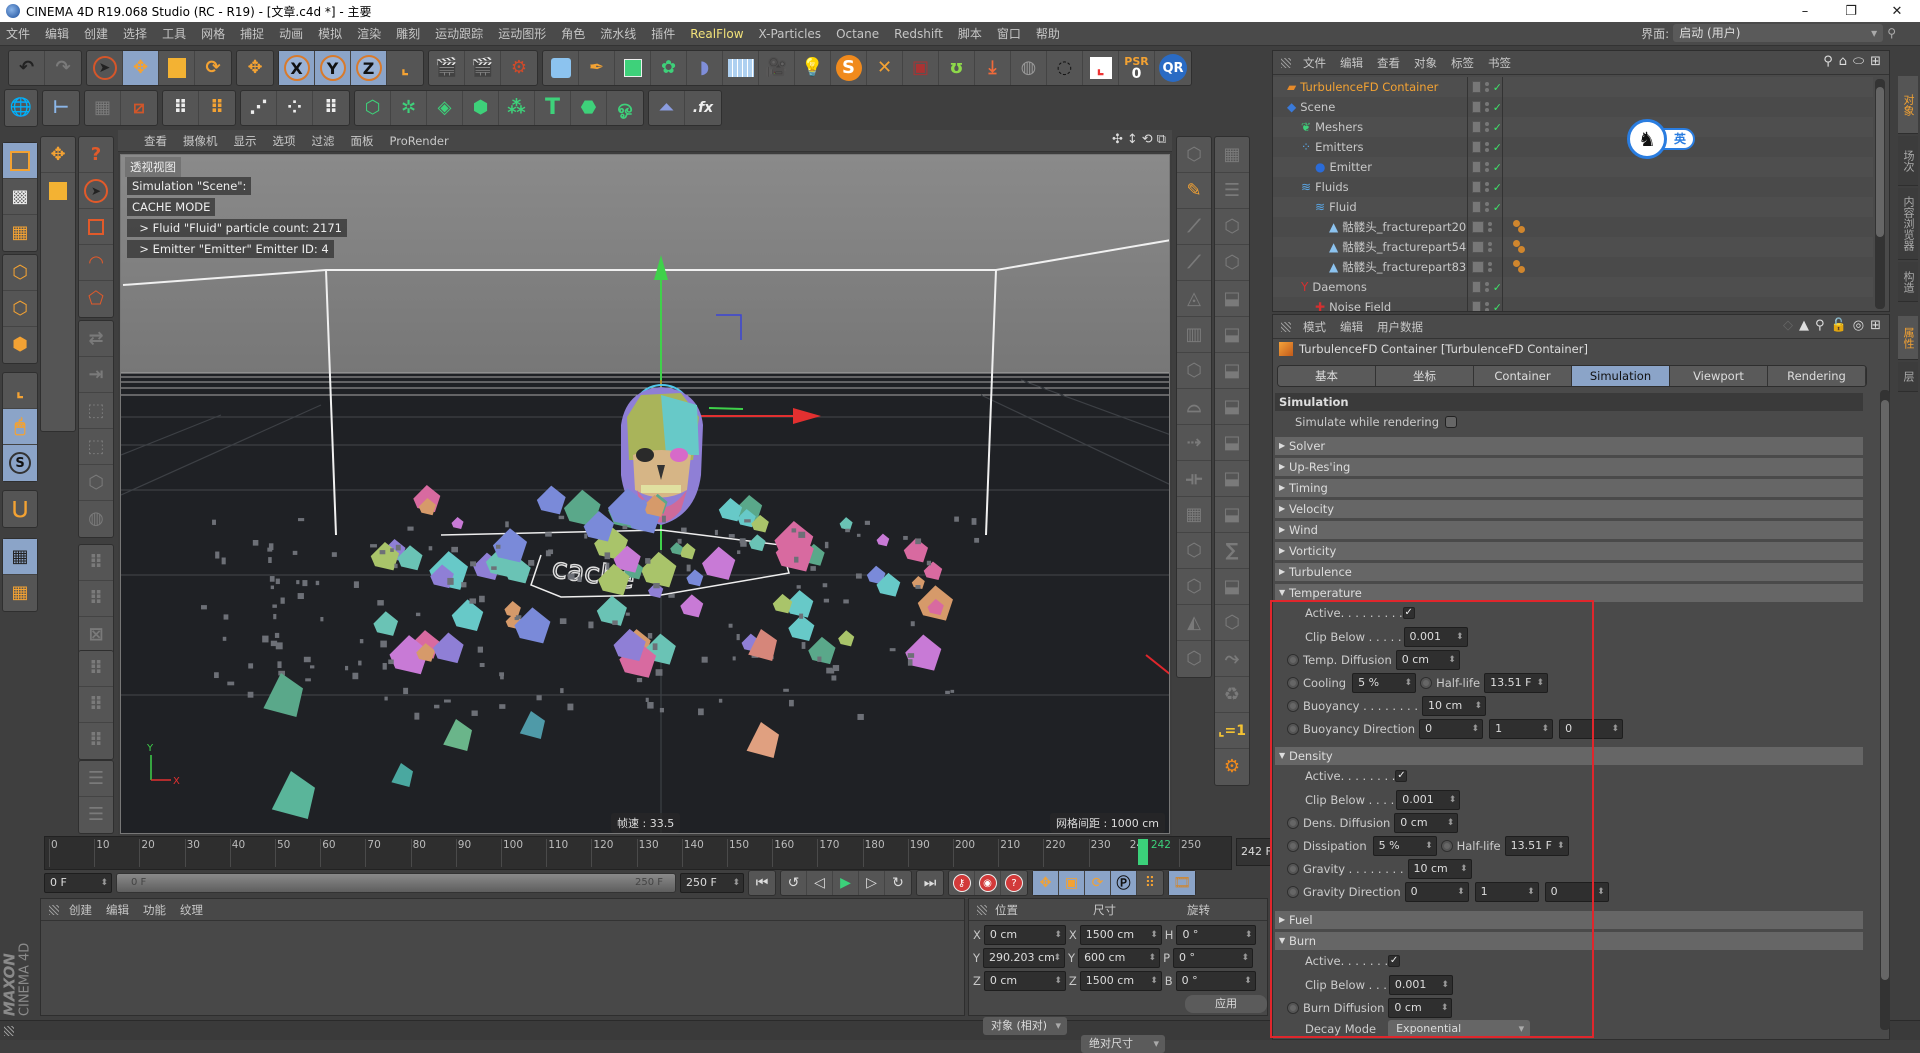 Image resolution: width=1920 pixels, height=1053 pixels. What do you see at coordinates (1897, 11) in the screenshot?
I see `close-button: ✕` at bounding box center [1897, 11].